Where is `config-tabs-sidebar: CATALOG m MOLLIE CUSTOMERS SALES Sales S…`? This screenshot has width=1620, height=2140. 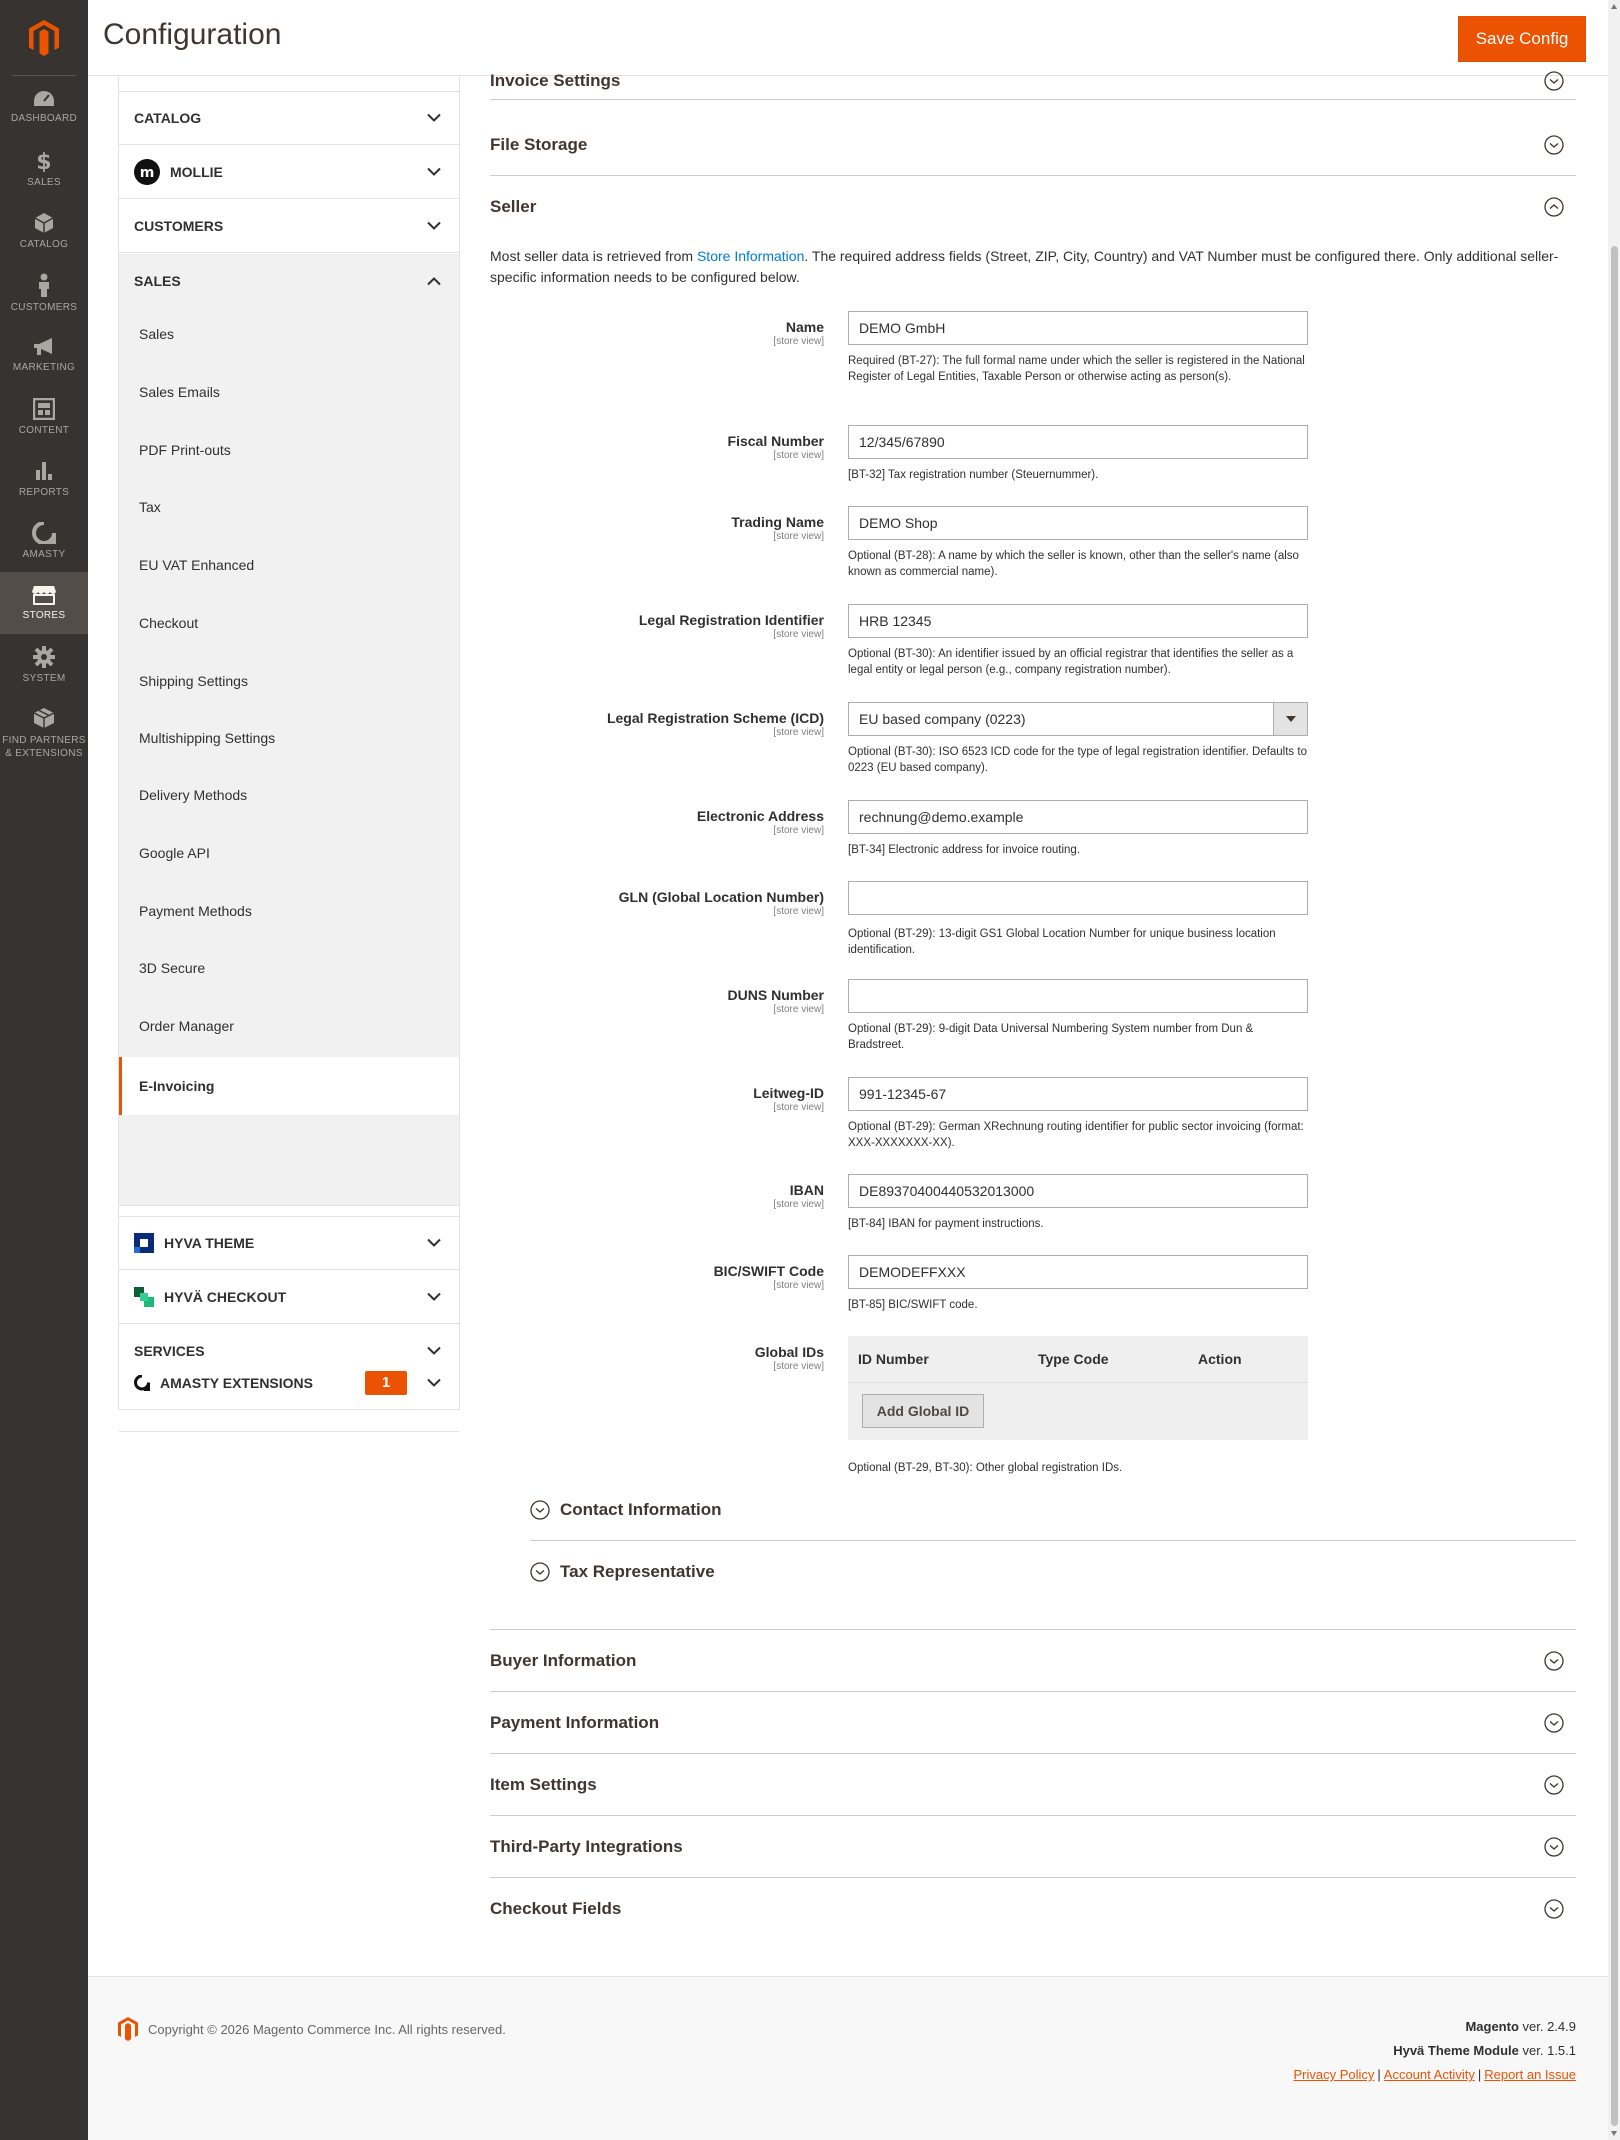
config-tabs-sidebar: CATALOG m MOLLIE CUSTOMERS SALES Sales S… is located at coordinates (289, 754).